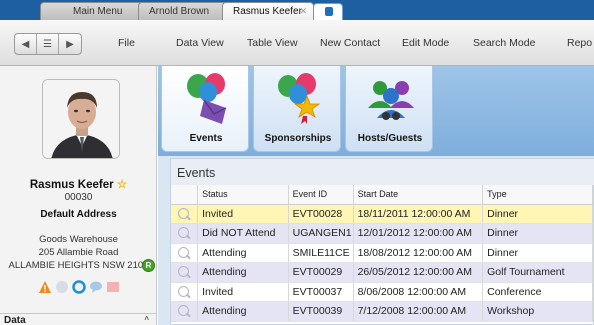 The image size is (594, 325). Describe the element at coordinates (418, 253) in the screenshot. I see `start-date-cell: 18/08/2012 12:00:00 AM` at that location.